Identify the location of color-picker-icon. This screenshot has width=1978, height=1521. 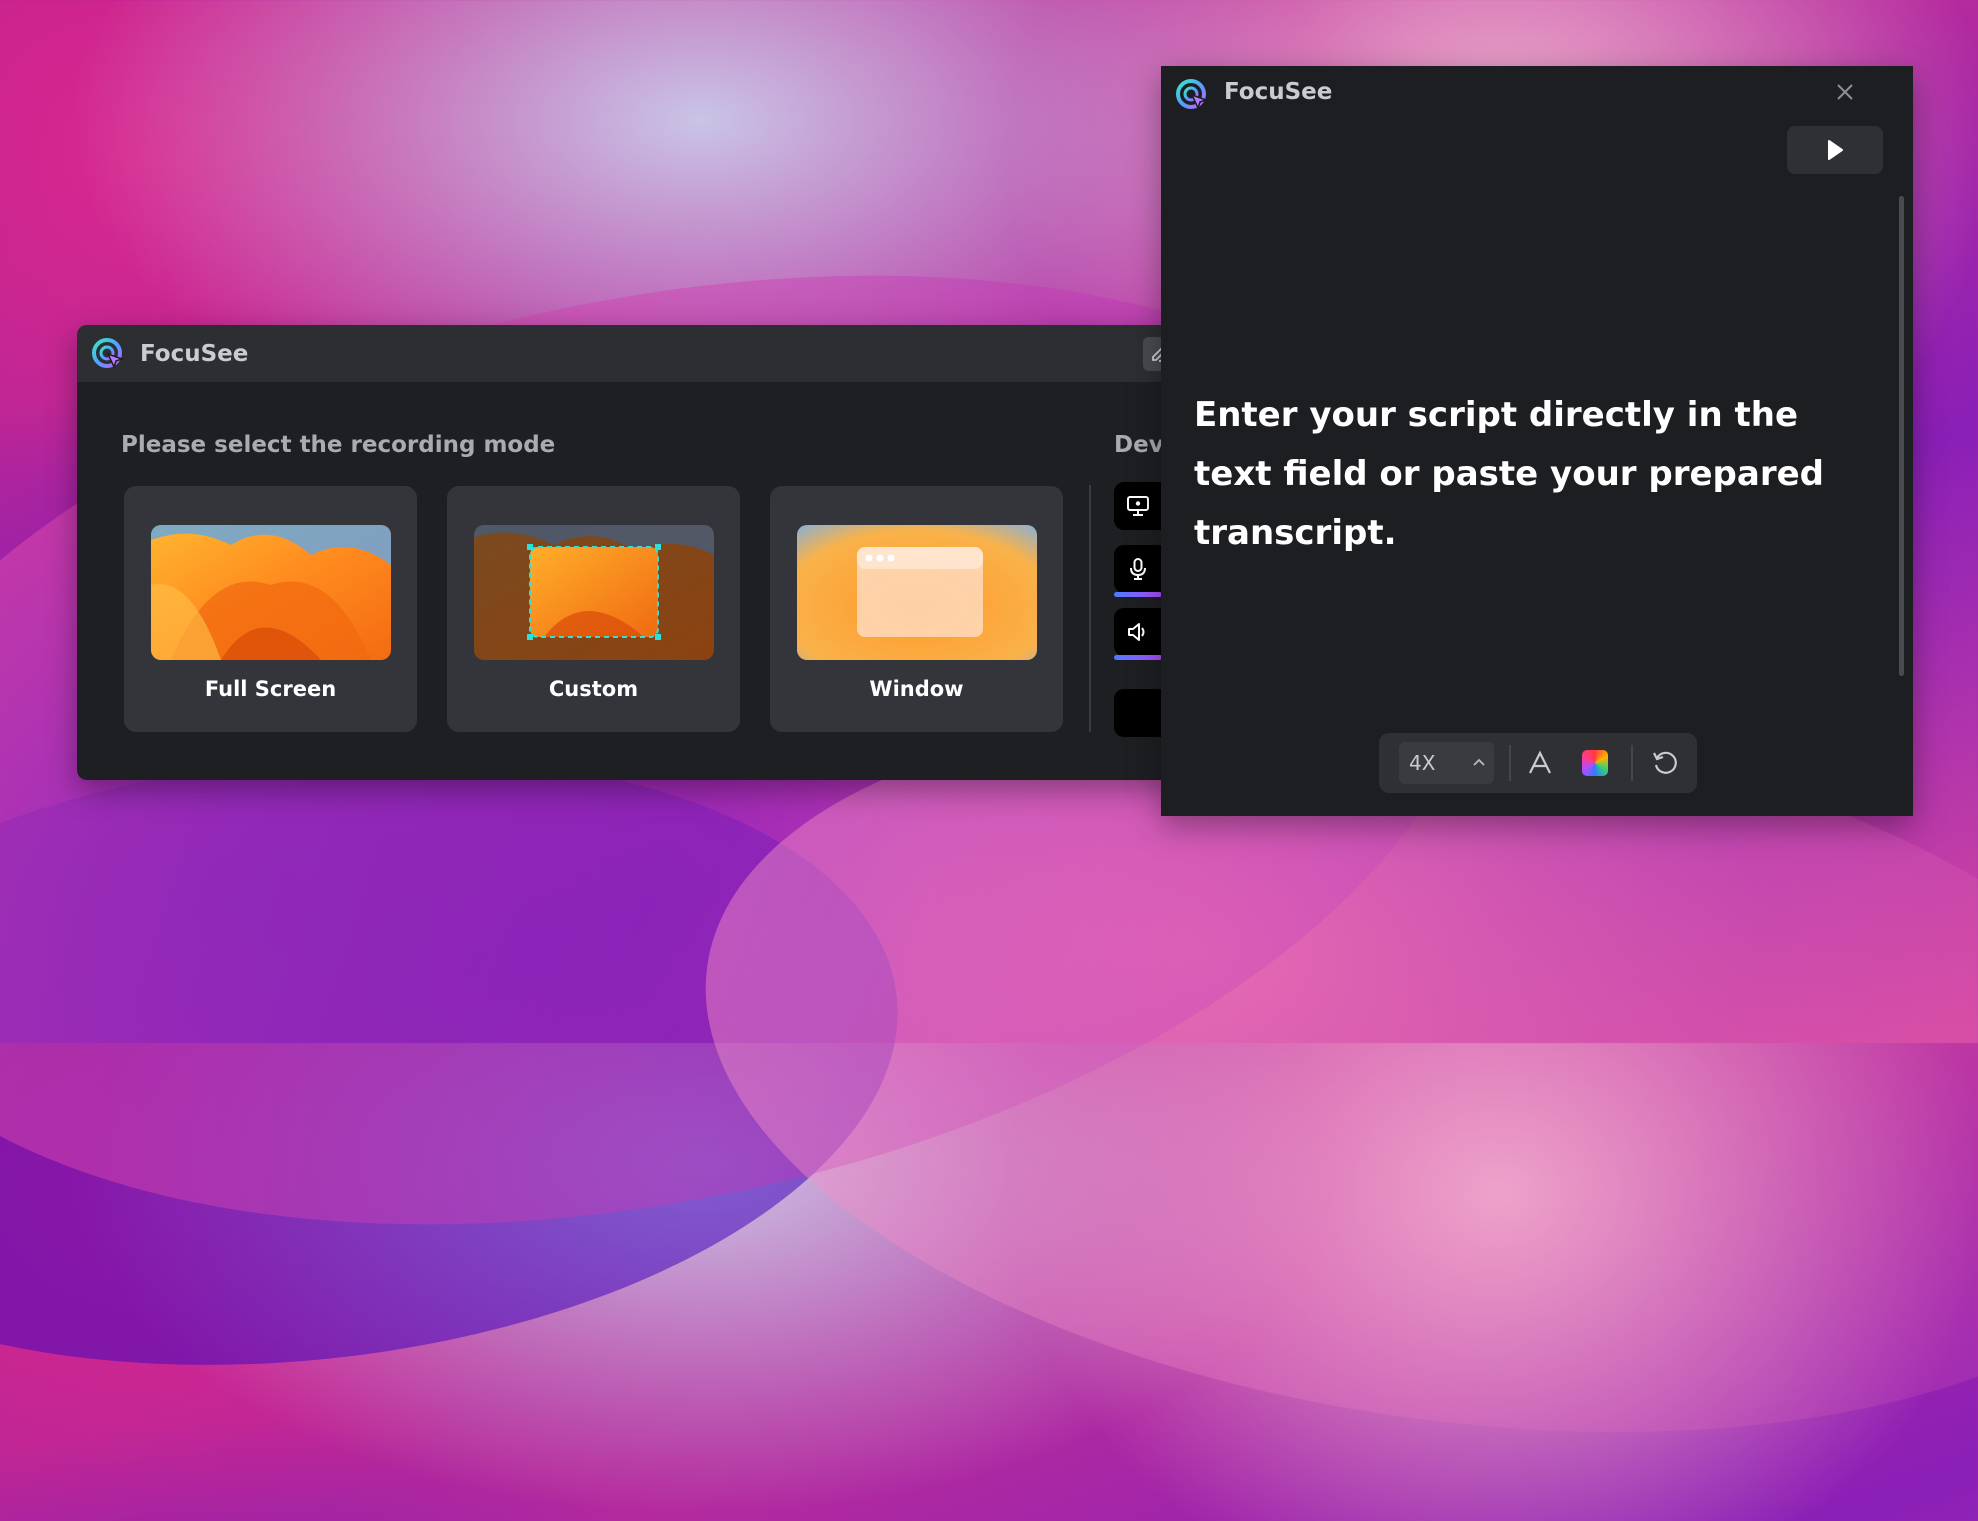
(1595, 763).